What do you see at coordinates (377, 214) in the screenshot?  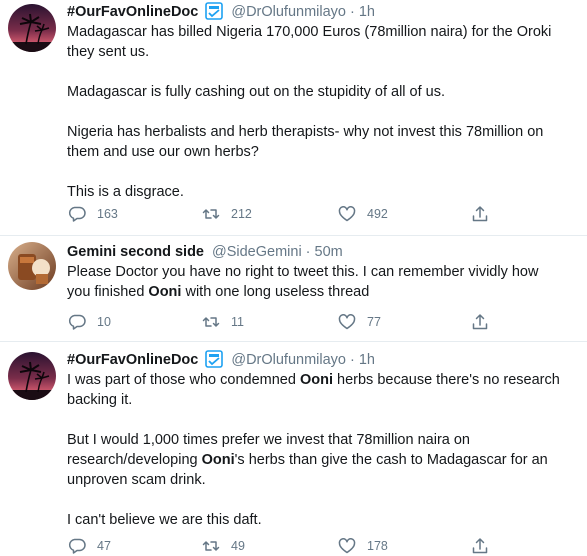 I see `like-count: 492` at bounding box center [377, 214].